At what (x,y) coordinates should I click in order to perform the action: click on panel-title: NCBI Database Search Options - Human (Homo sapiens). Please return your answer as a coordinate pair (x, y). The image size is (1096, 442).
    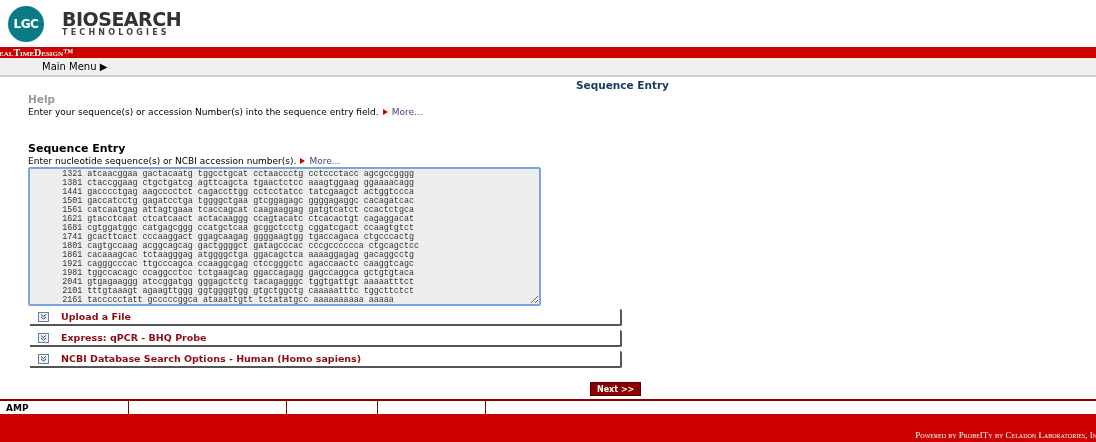
    Looking at the image, I should click on (211, 358).